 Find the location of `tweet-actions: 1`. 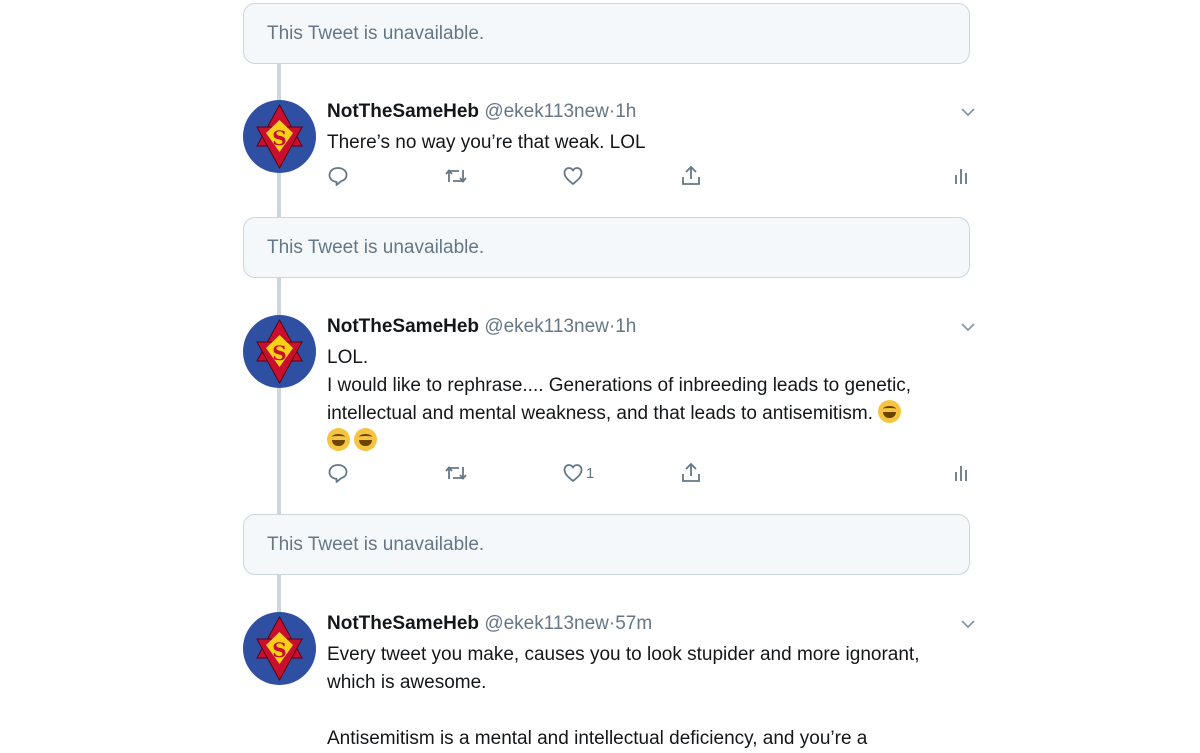

tweet-actions: 1 is located at coordinates (647, 473).